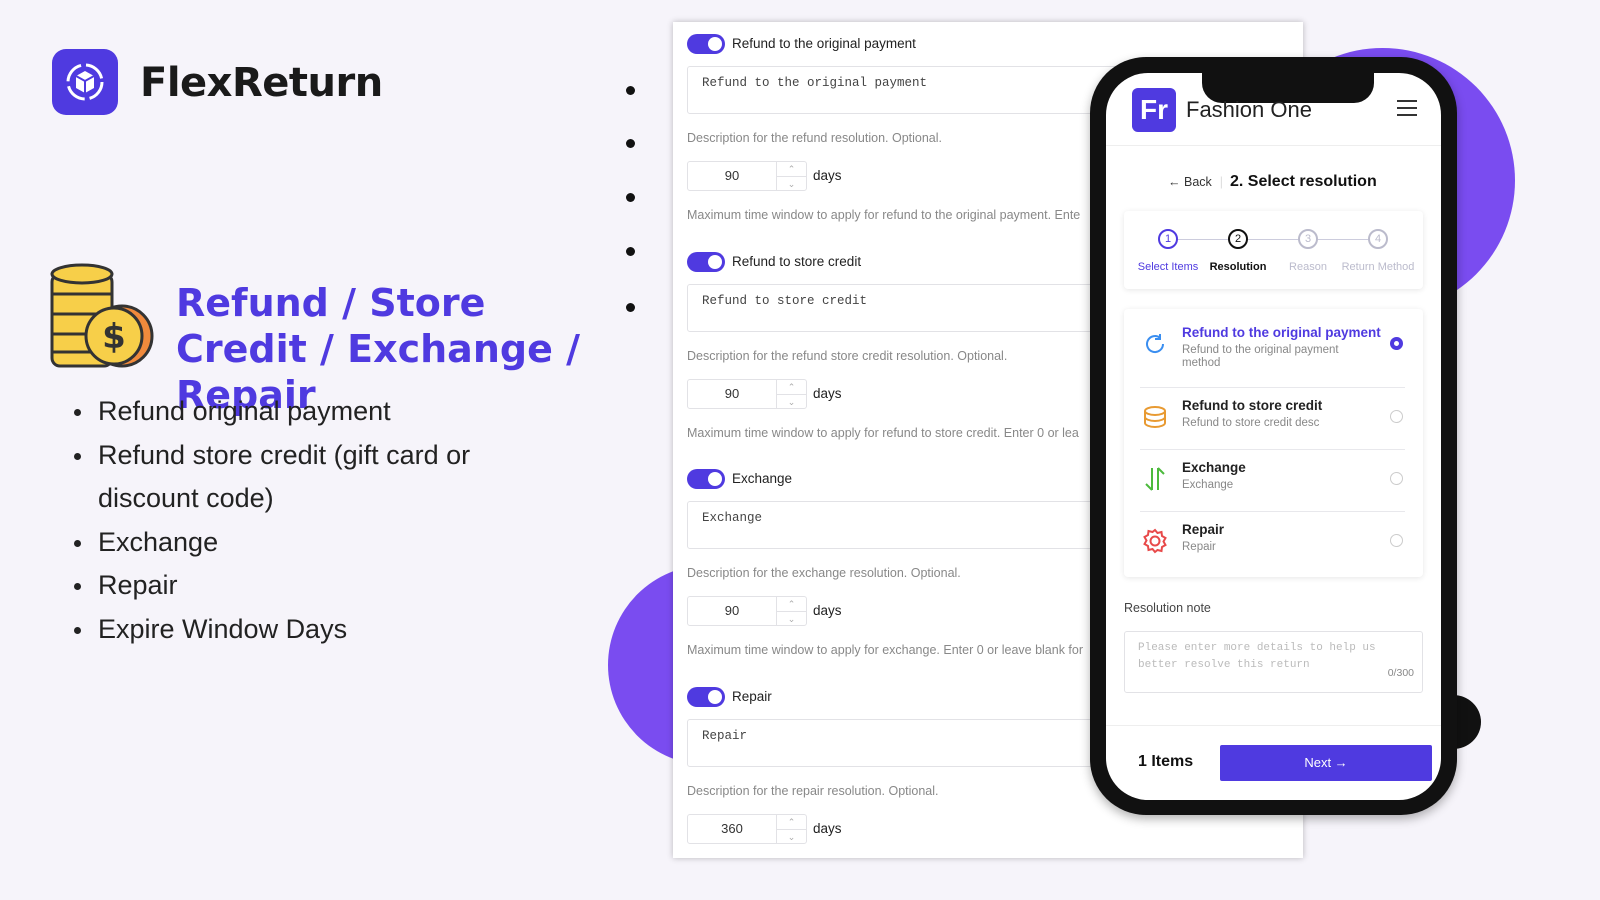 The image size is (1600, 900). Describe the element at coordinates (1251, 423) in the screenshot. I see `option-description: Refund to store credit desc` at that location.